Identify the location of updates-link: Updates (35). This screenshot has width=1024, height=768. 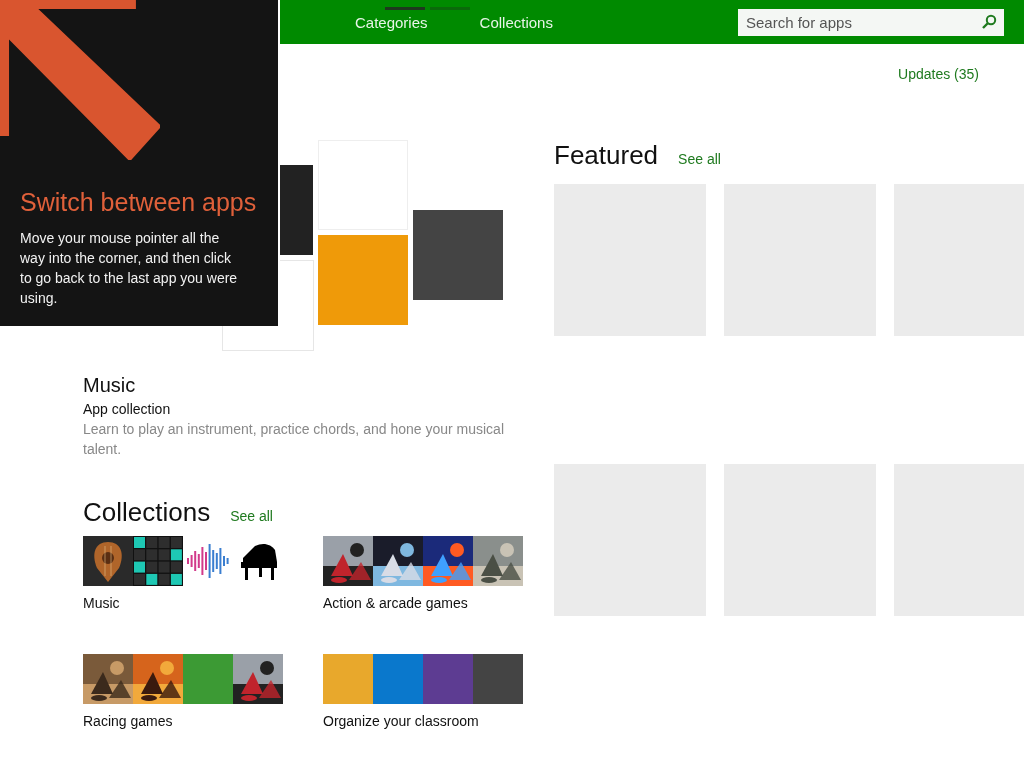
(938, 75).